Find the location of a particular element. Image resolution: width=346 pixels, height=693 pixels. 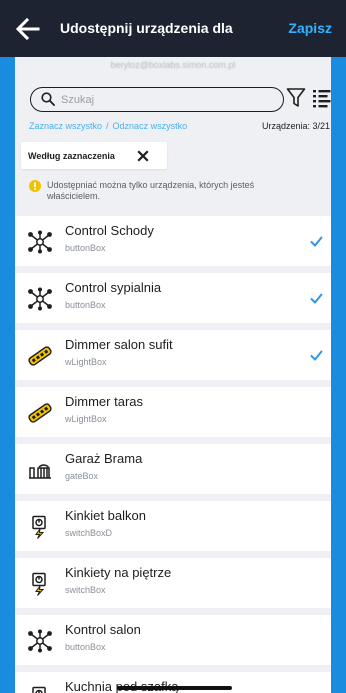

device-row: Control sypialnia buttonBox is located at coordinates (173, 298).